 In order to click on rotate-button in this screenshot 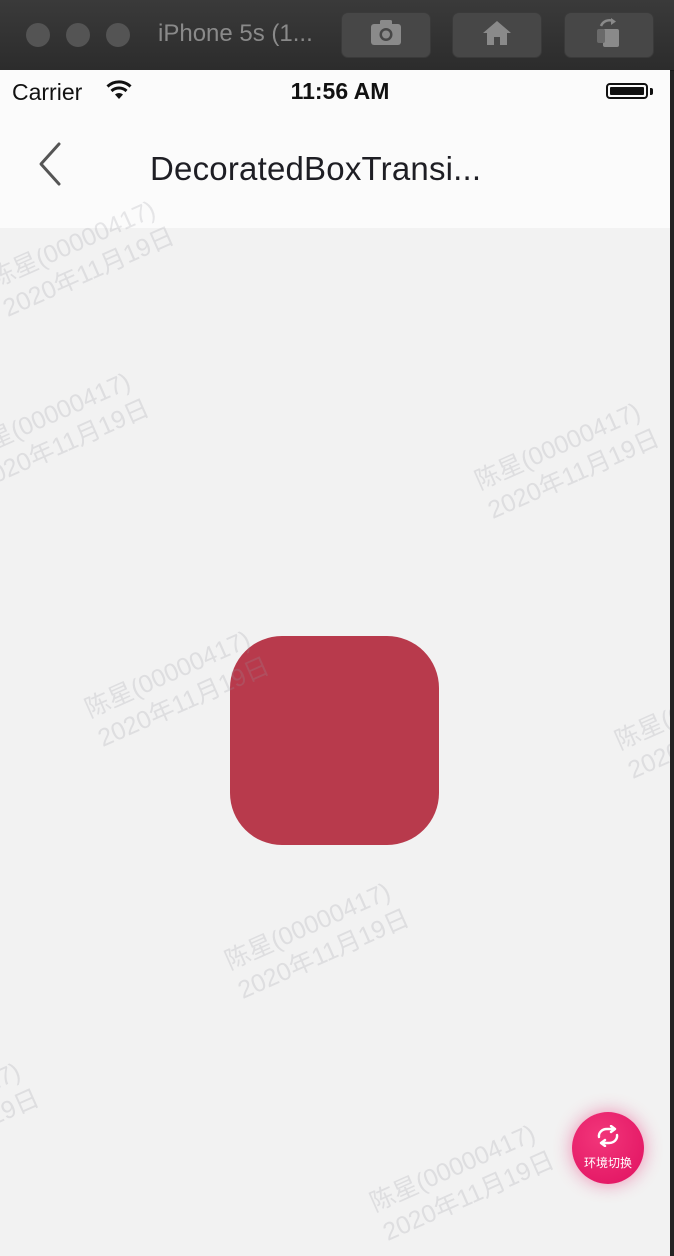, I will do `click(609, 35)`.